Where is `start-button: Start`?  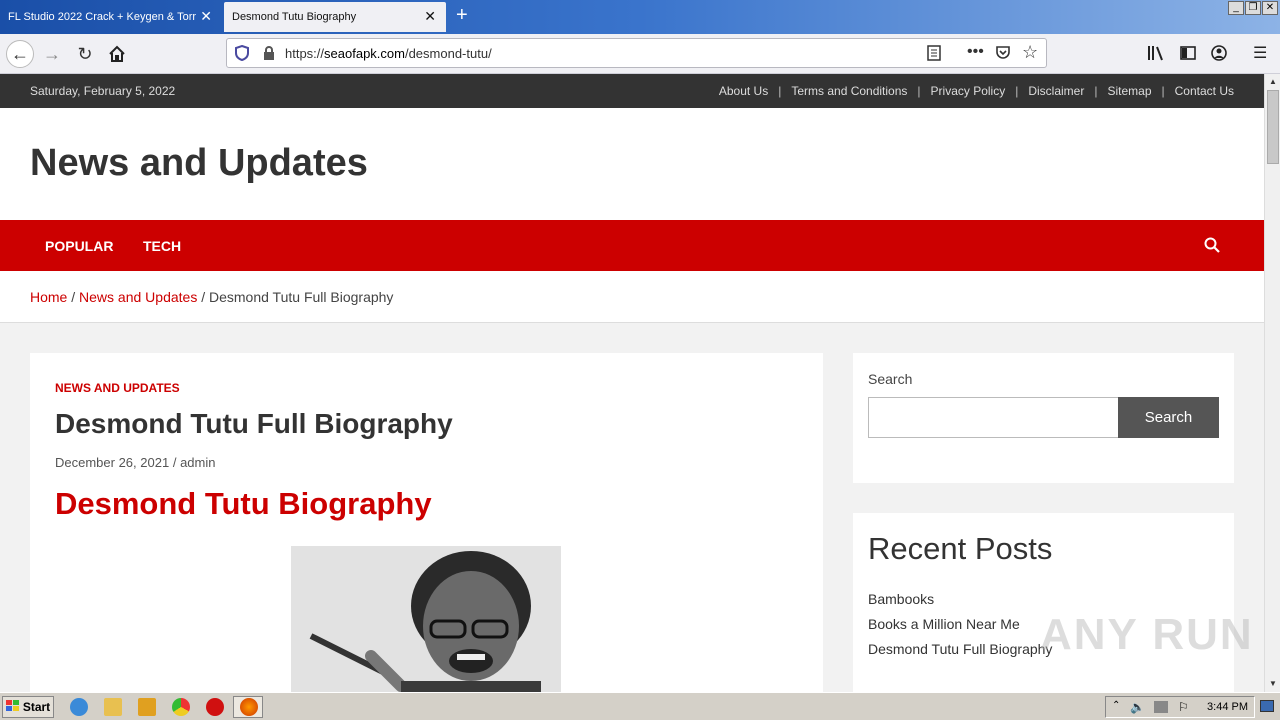 start-button: Start is located at coordinates (28, 707).